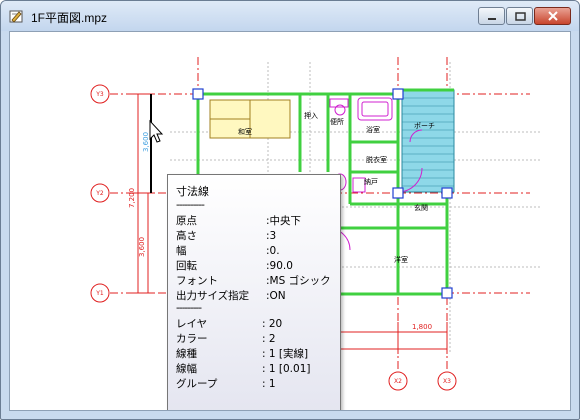  I want to click on minimize-icon, so click(492, 19).